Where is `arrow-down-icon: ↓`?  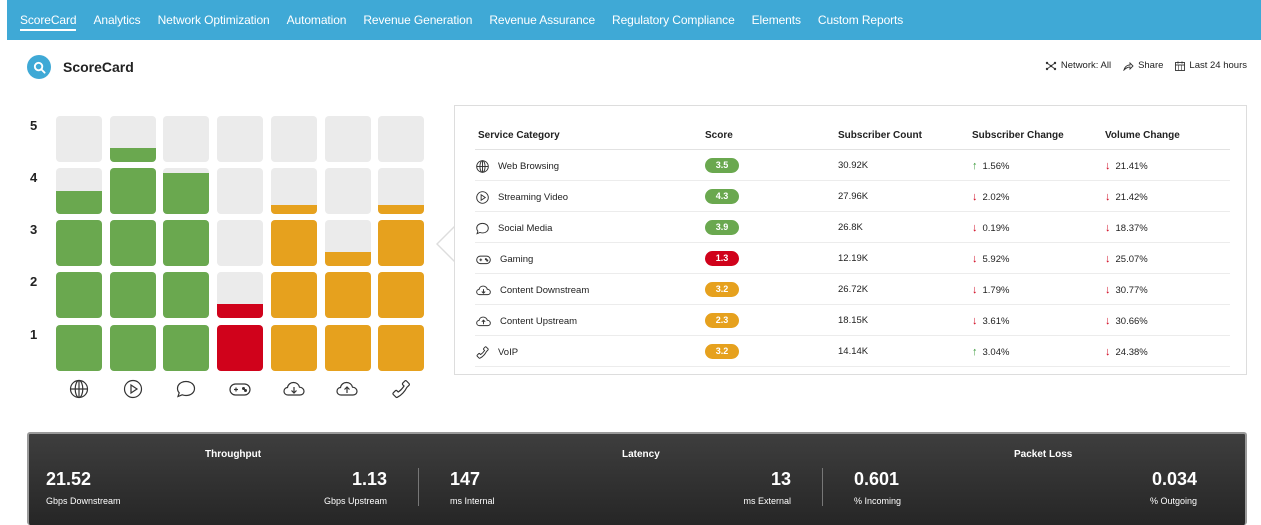 arrow-down-icon: ↓ is located at coordinates (1108, 290).